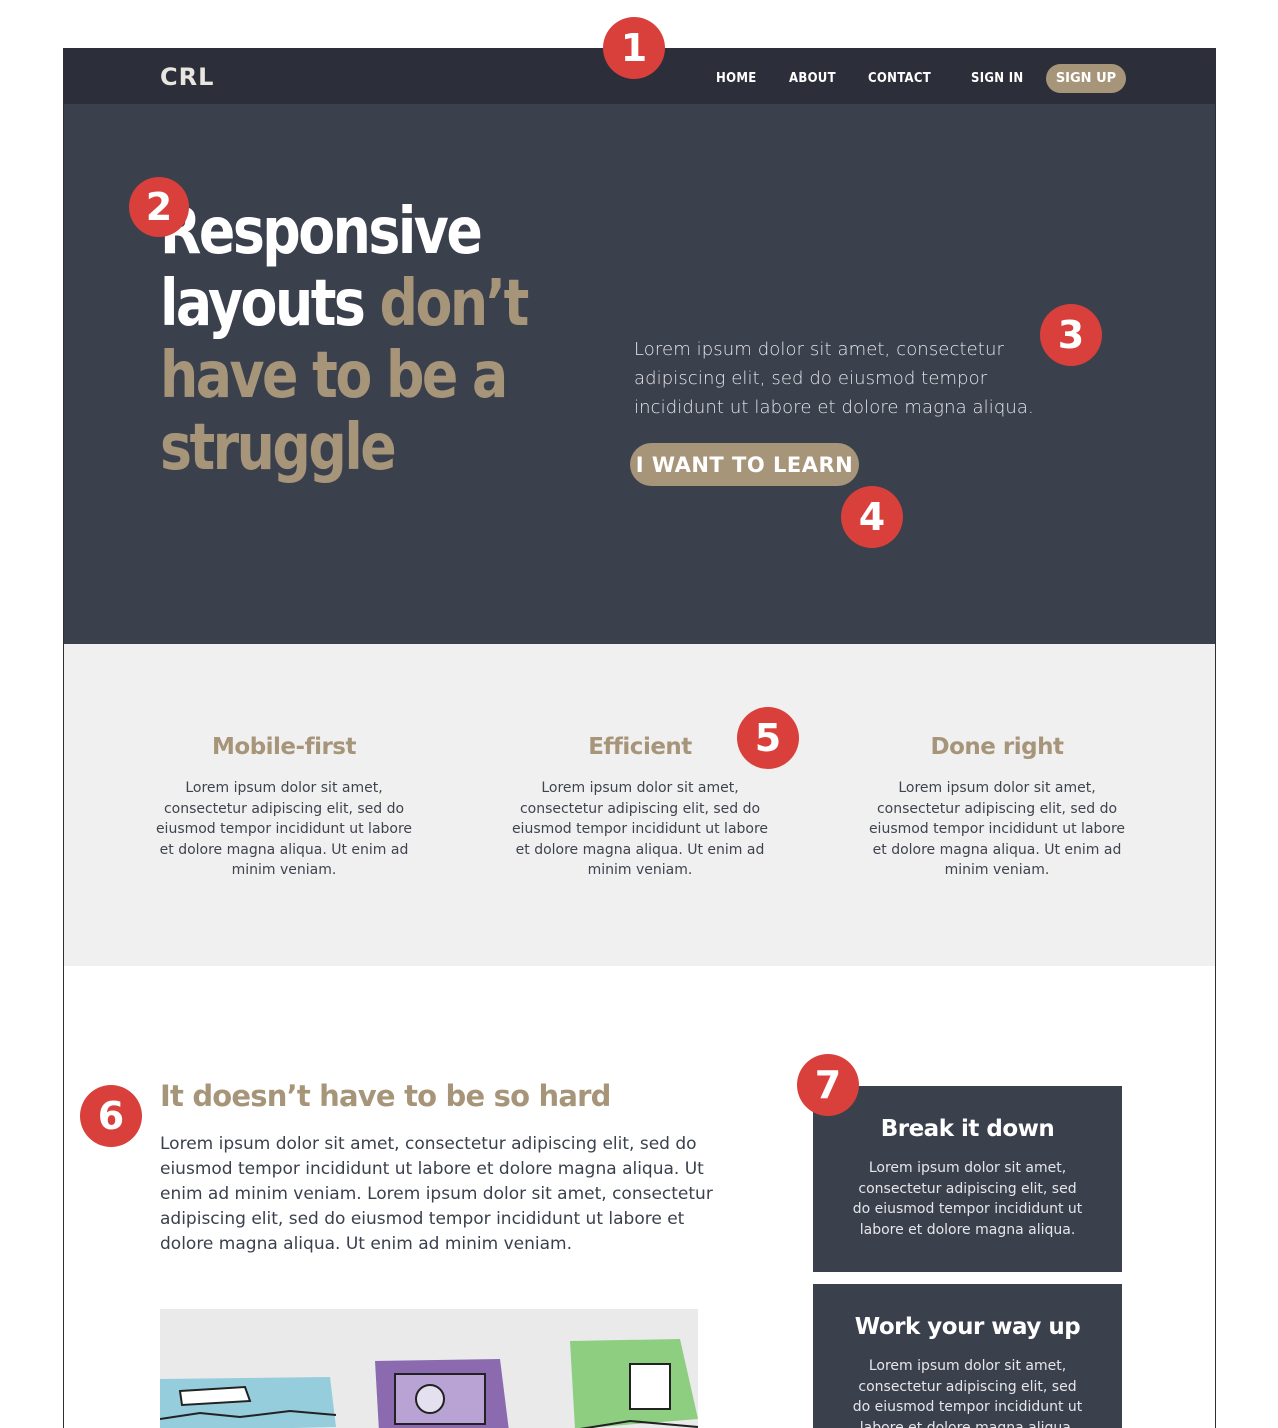 The height and width of the screenshot is (1428, 1278). What do you see at coordinates (997, 747) in the screenshot?
I see `feature-title: Done right` at bounding box center [997, 747].